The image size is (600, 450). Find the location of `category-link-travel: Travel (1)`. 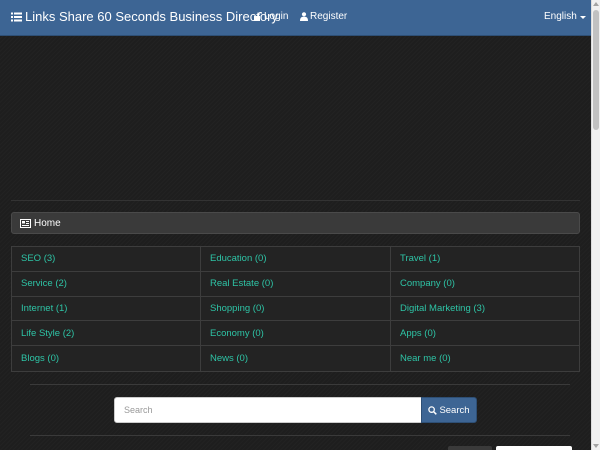

category-link-travel: Travel (1) is located at coordinates (485, 259).